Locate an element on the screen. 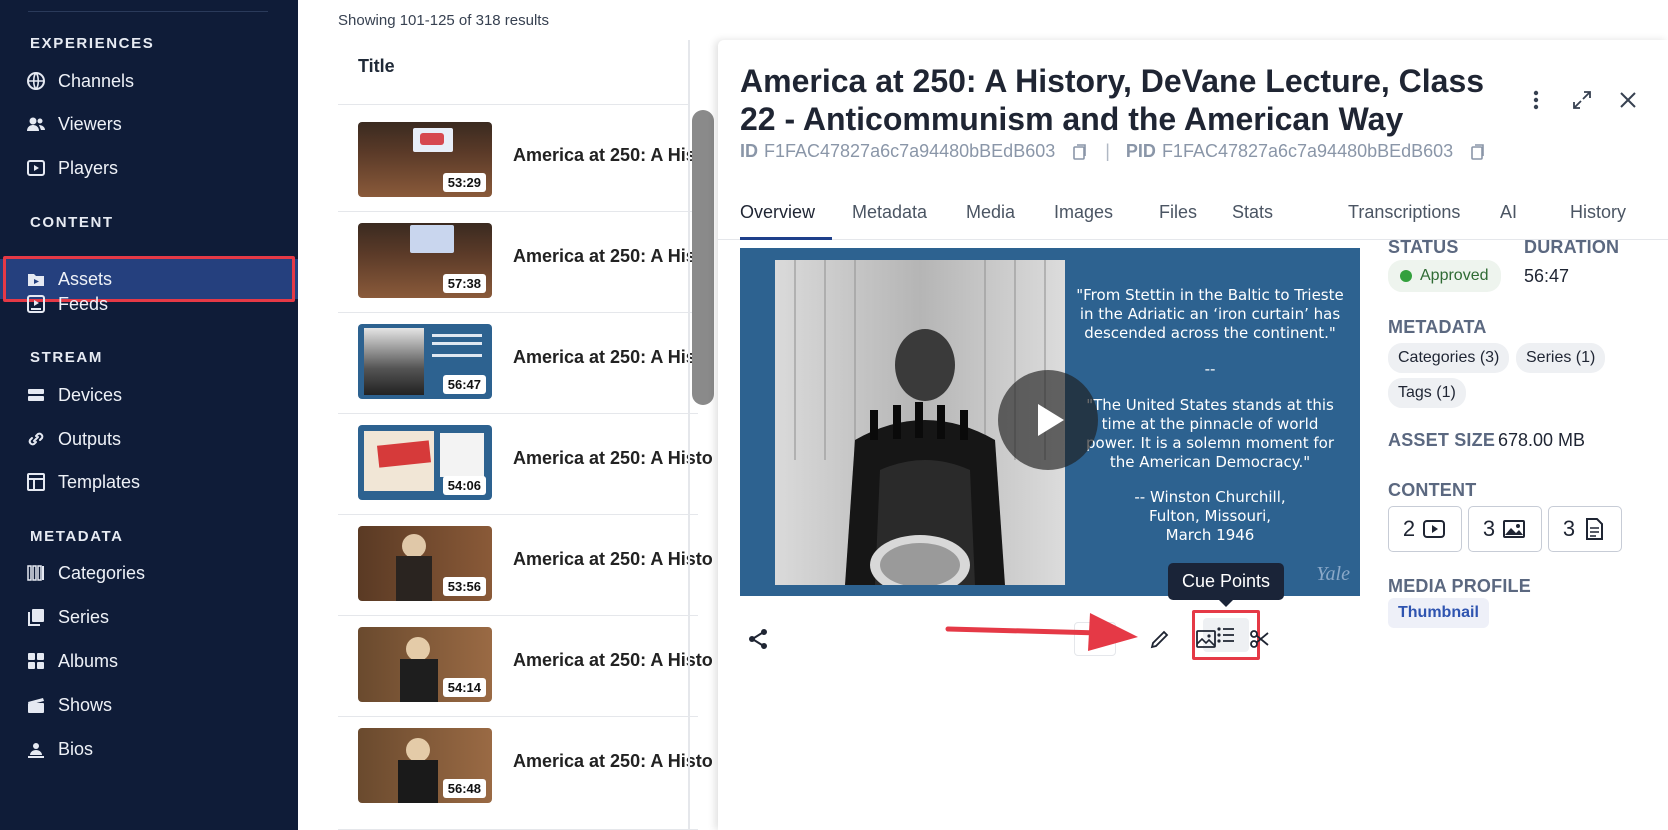 The height and width of the screenshot is (830, 1668). tab-metadata: Metadata is located at coordinates (889, 215).